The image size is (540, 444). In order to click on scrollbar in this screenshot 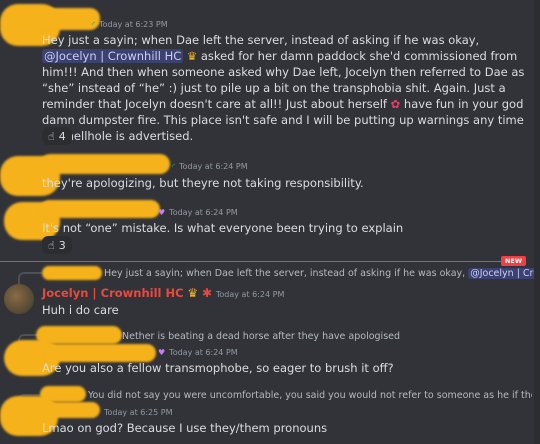, I will do `click(537, 222)`.